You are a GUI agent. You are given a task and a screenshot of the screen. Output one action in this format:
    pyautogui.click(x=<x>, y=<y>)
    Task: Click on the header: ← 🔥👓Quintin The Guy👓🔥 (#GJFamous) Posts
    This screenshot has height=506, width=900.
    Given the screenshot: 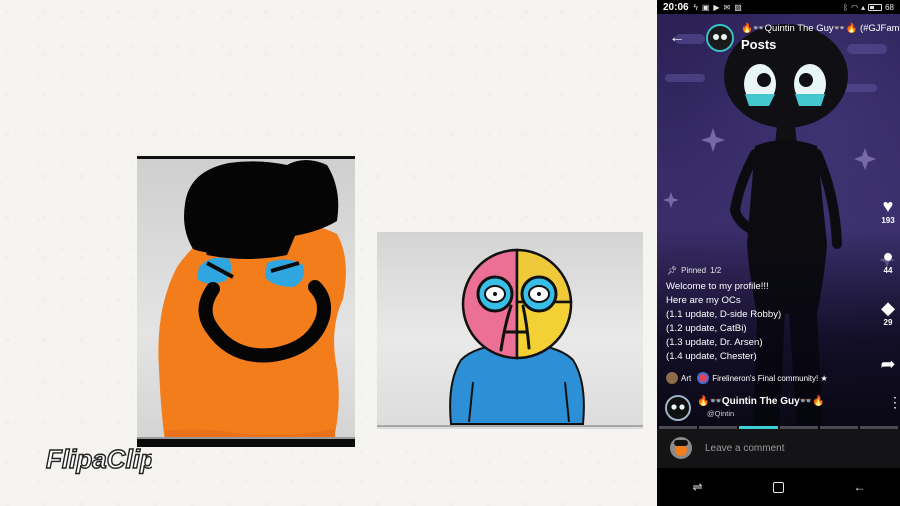 What is the action you would take?
    pyautogui.click(x=778, y=36)
    